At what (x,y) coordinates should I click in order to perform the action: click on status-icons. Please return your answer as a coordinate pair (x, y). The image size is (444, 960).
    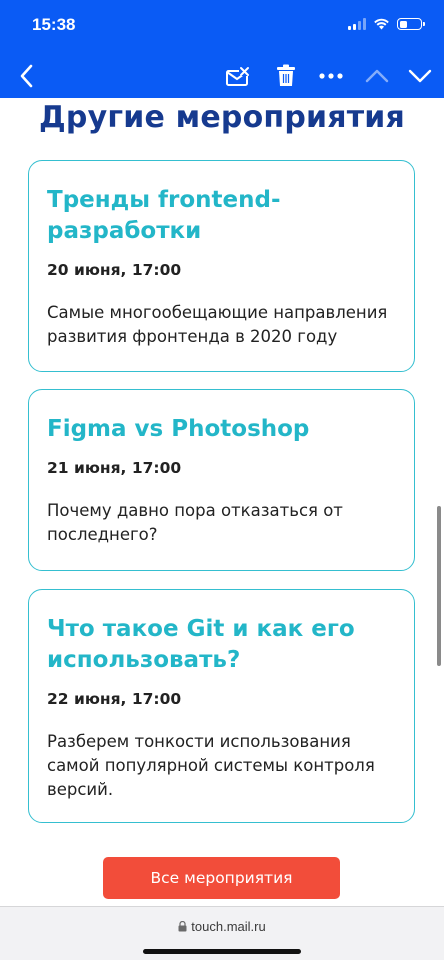
    Looking at the image, I should click on (386, 24).